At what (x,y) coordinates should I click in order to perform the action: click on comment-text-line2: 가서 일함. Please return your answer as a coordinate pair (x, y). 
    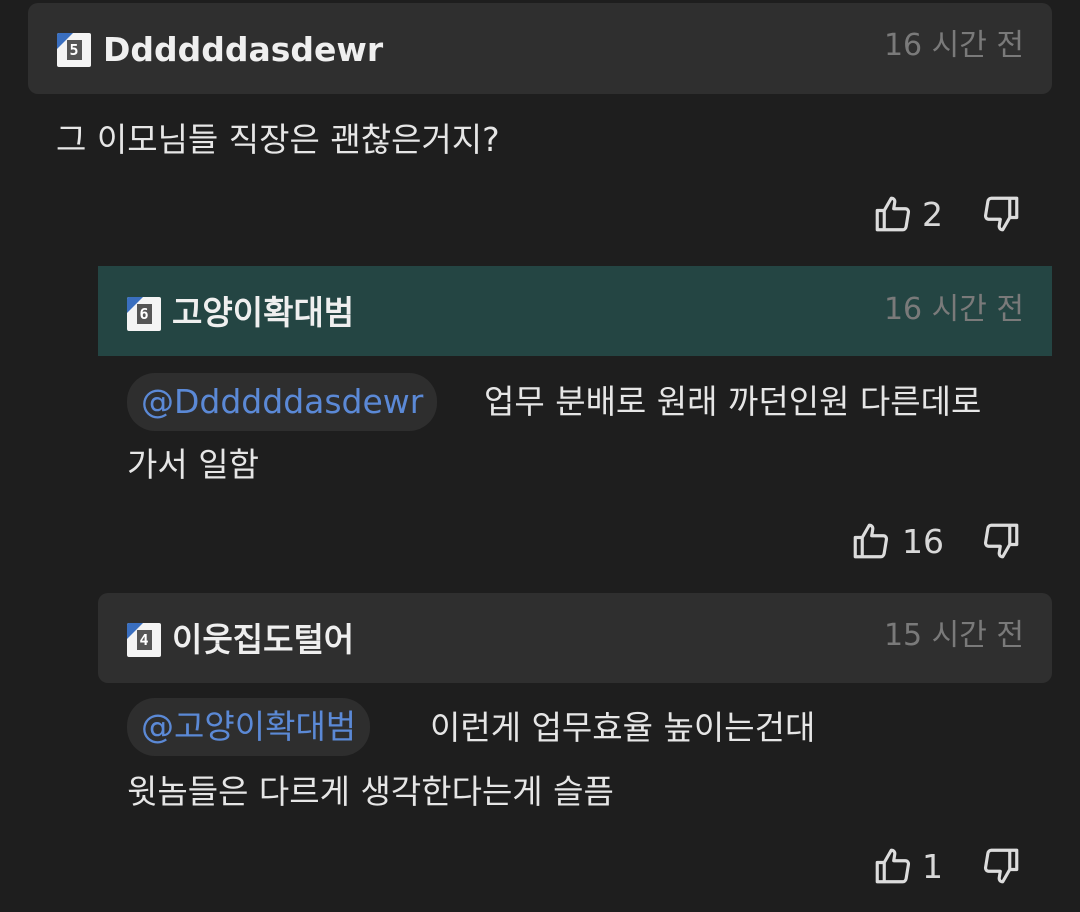
    Looking at the image, I should click on (193, 464).